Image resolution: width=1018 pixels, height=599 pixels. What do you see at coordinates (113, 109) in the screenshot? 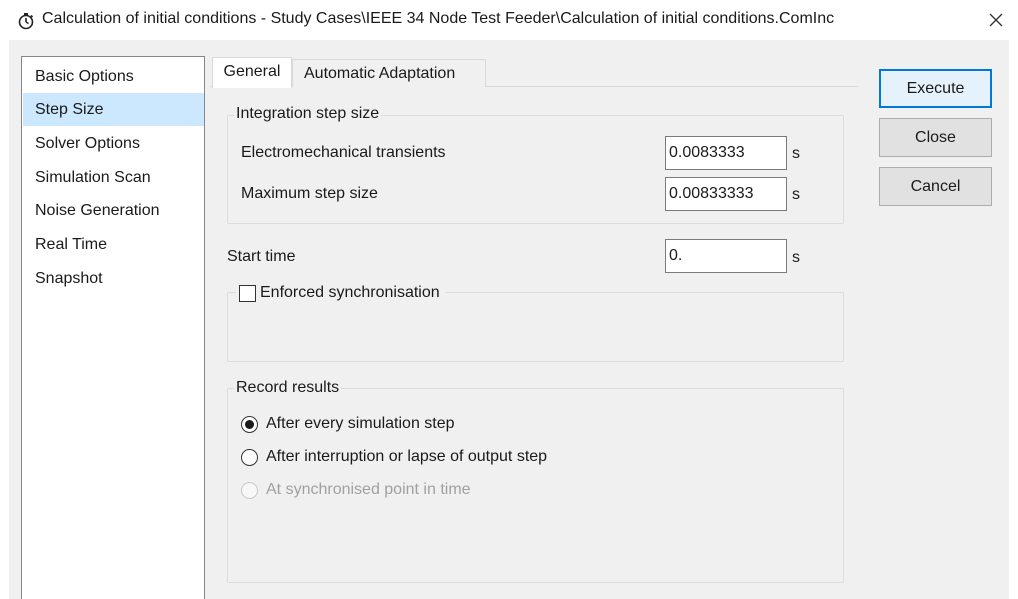
I see `sidebar-item-step-size: Step Size` at bounding box center [113, 109].